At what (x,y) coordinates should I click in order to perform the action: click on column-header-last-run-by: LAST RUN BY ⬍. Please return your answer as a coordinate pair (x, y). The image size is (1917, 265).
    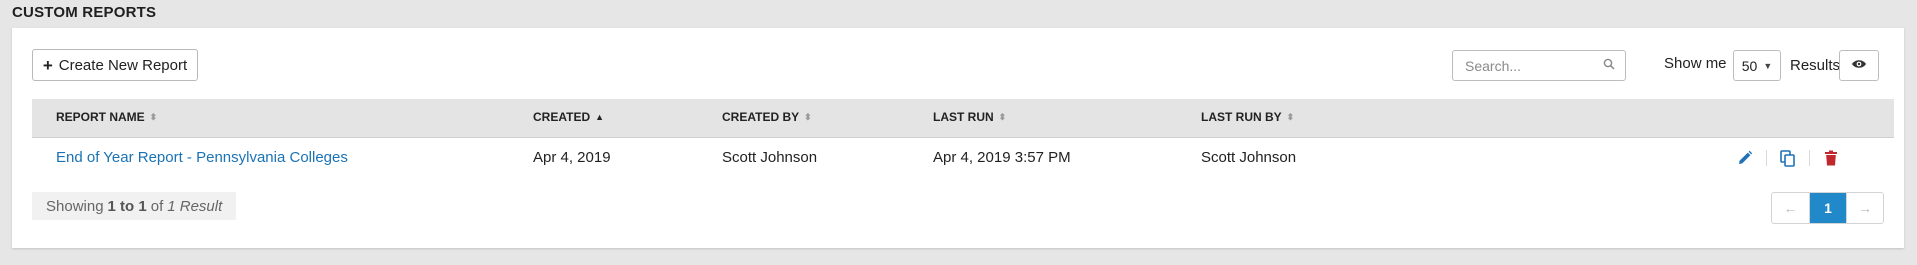
    Looking at the image, I should click on (1247, 117).